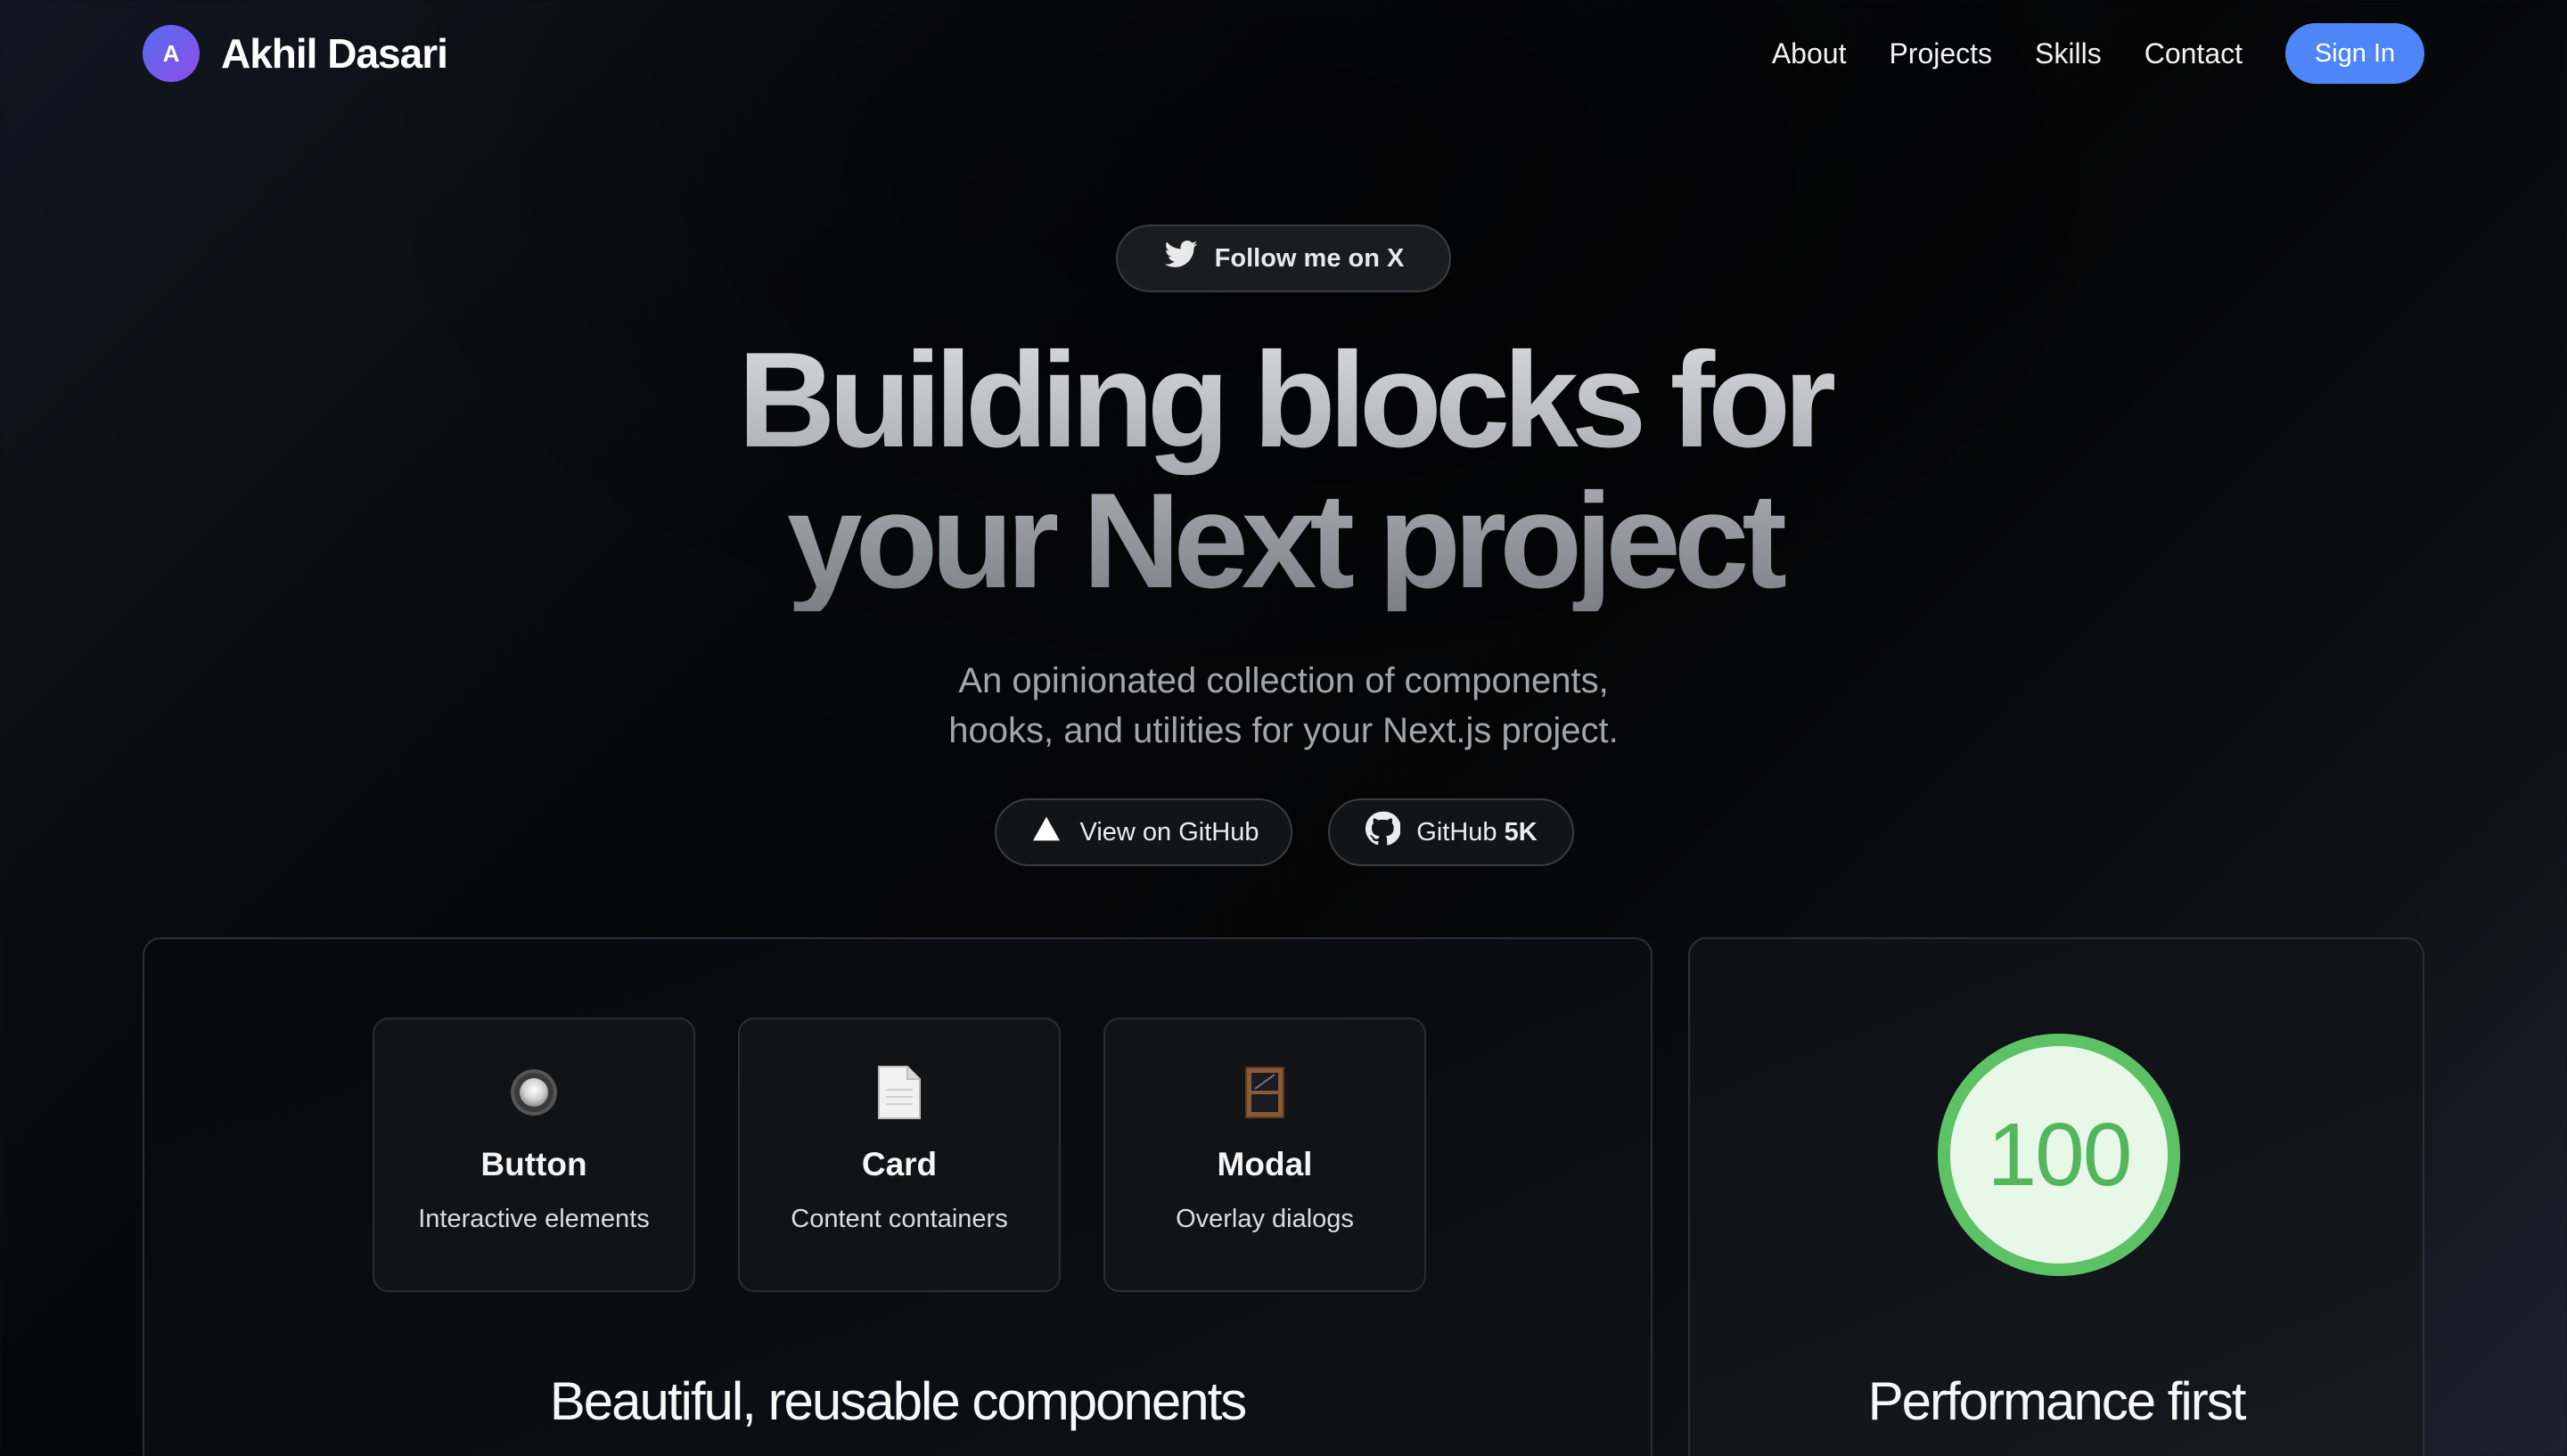  I want to click on github-stars-button: GitHub 5K, so click(1451, 832).